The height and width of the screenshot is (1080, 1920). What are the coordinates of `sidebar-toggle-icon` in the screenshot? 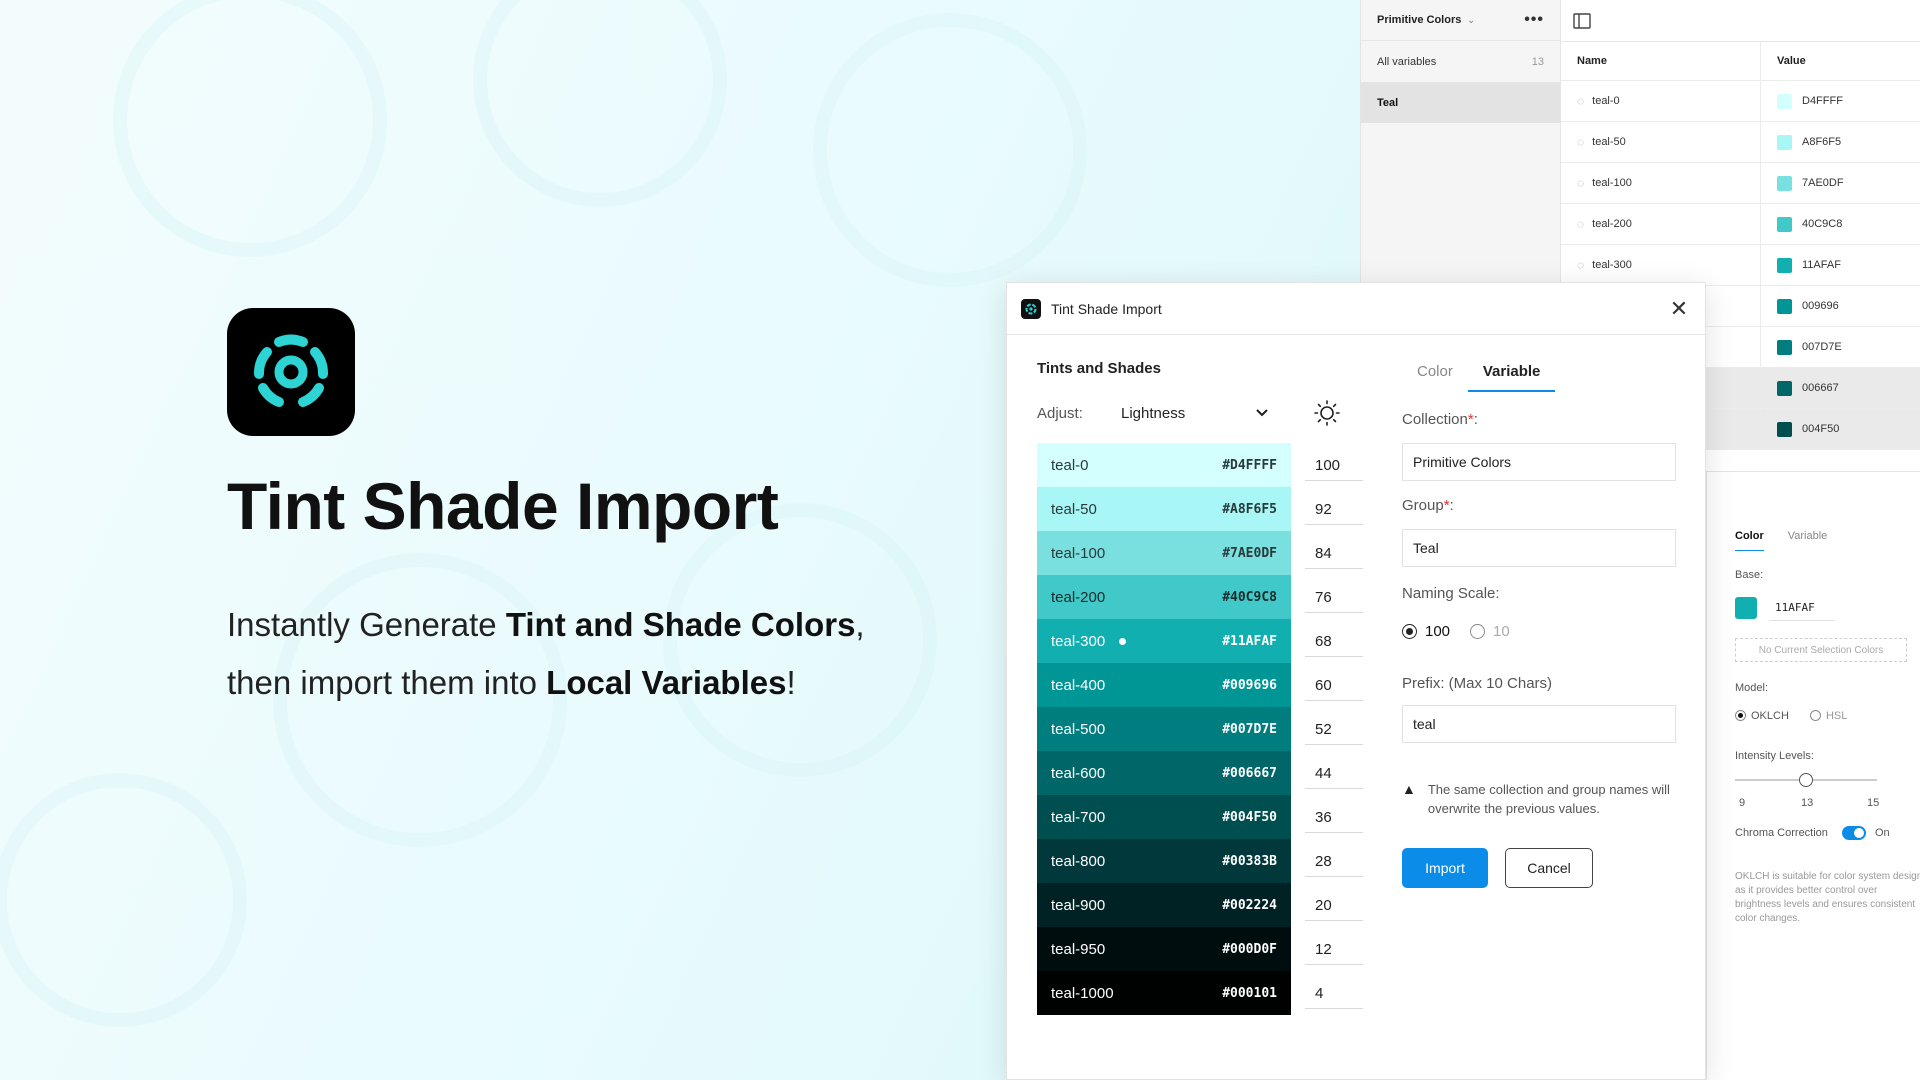 It's located at (1582, 20).